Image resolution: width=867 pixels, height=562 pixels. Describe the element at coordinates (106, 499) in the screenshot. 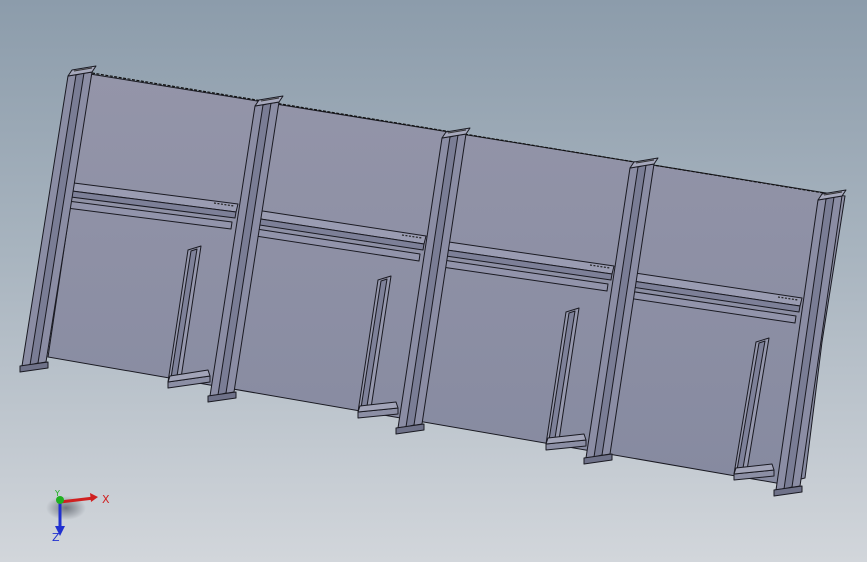

I see `x-axis-label: X` at that location.